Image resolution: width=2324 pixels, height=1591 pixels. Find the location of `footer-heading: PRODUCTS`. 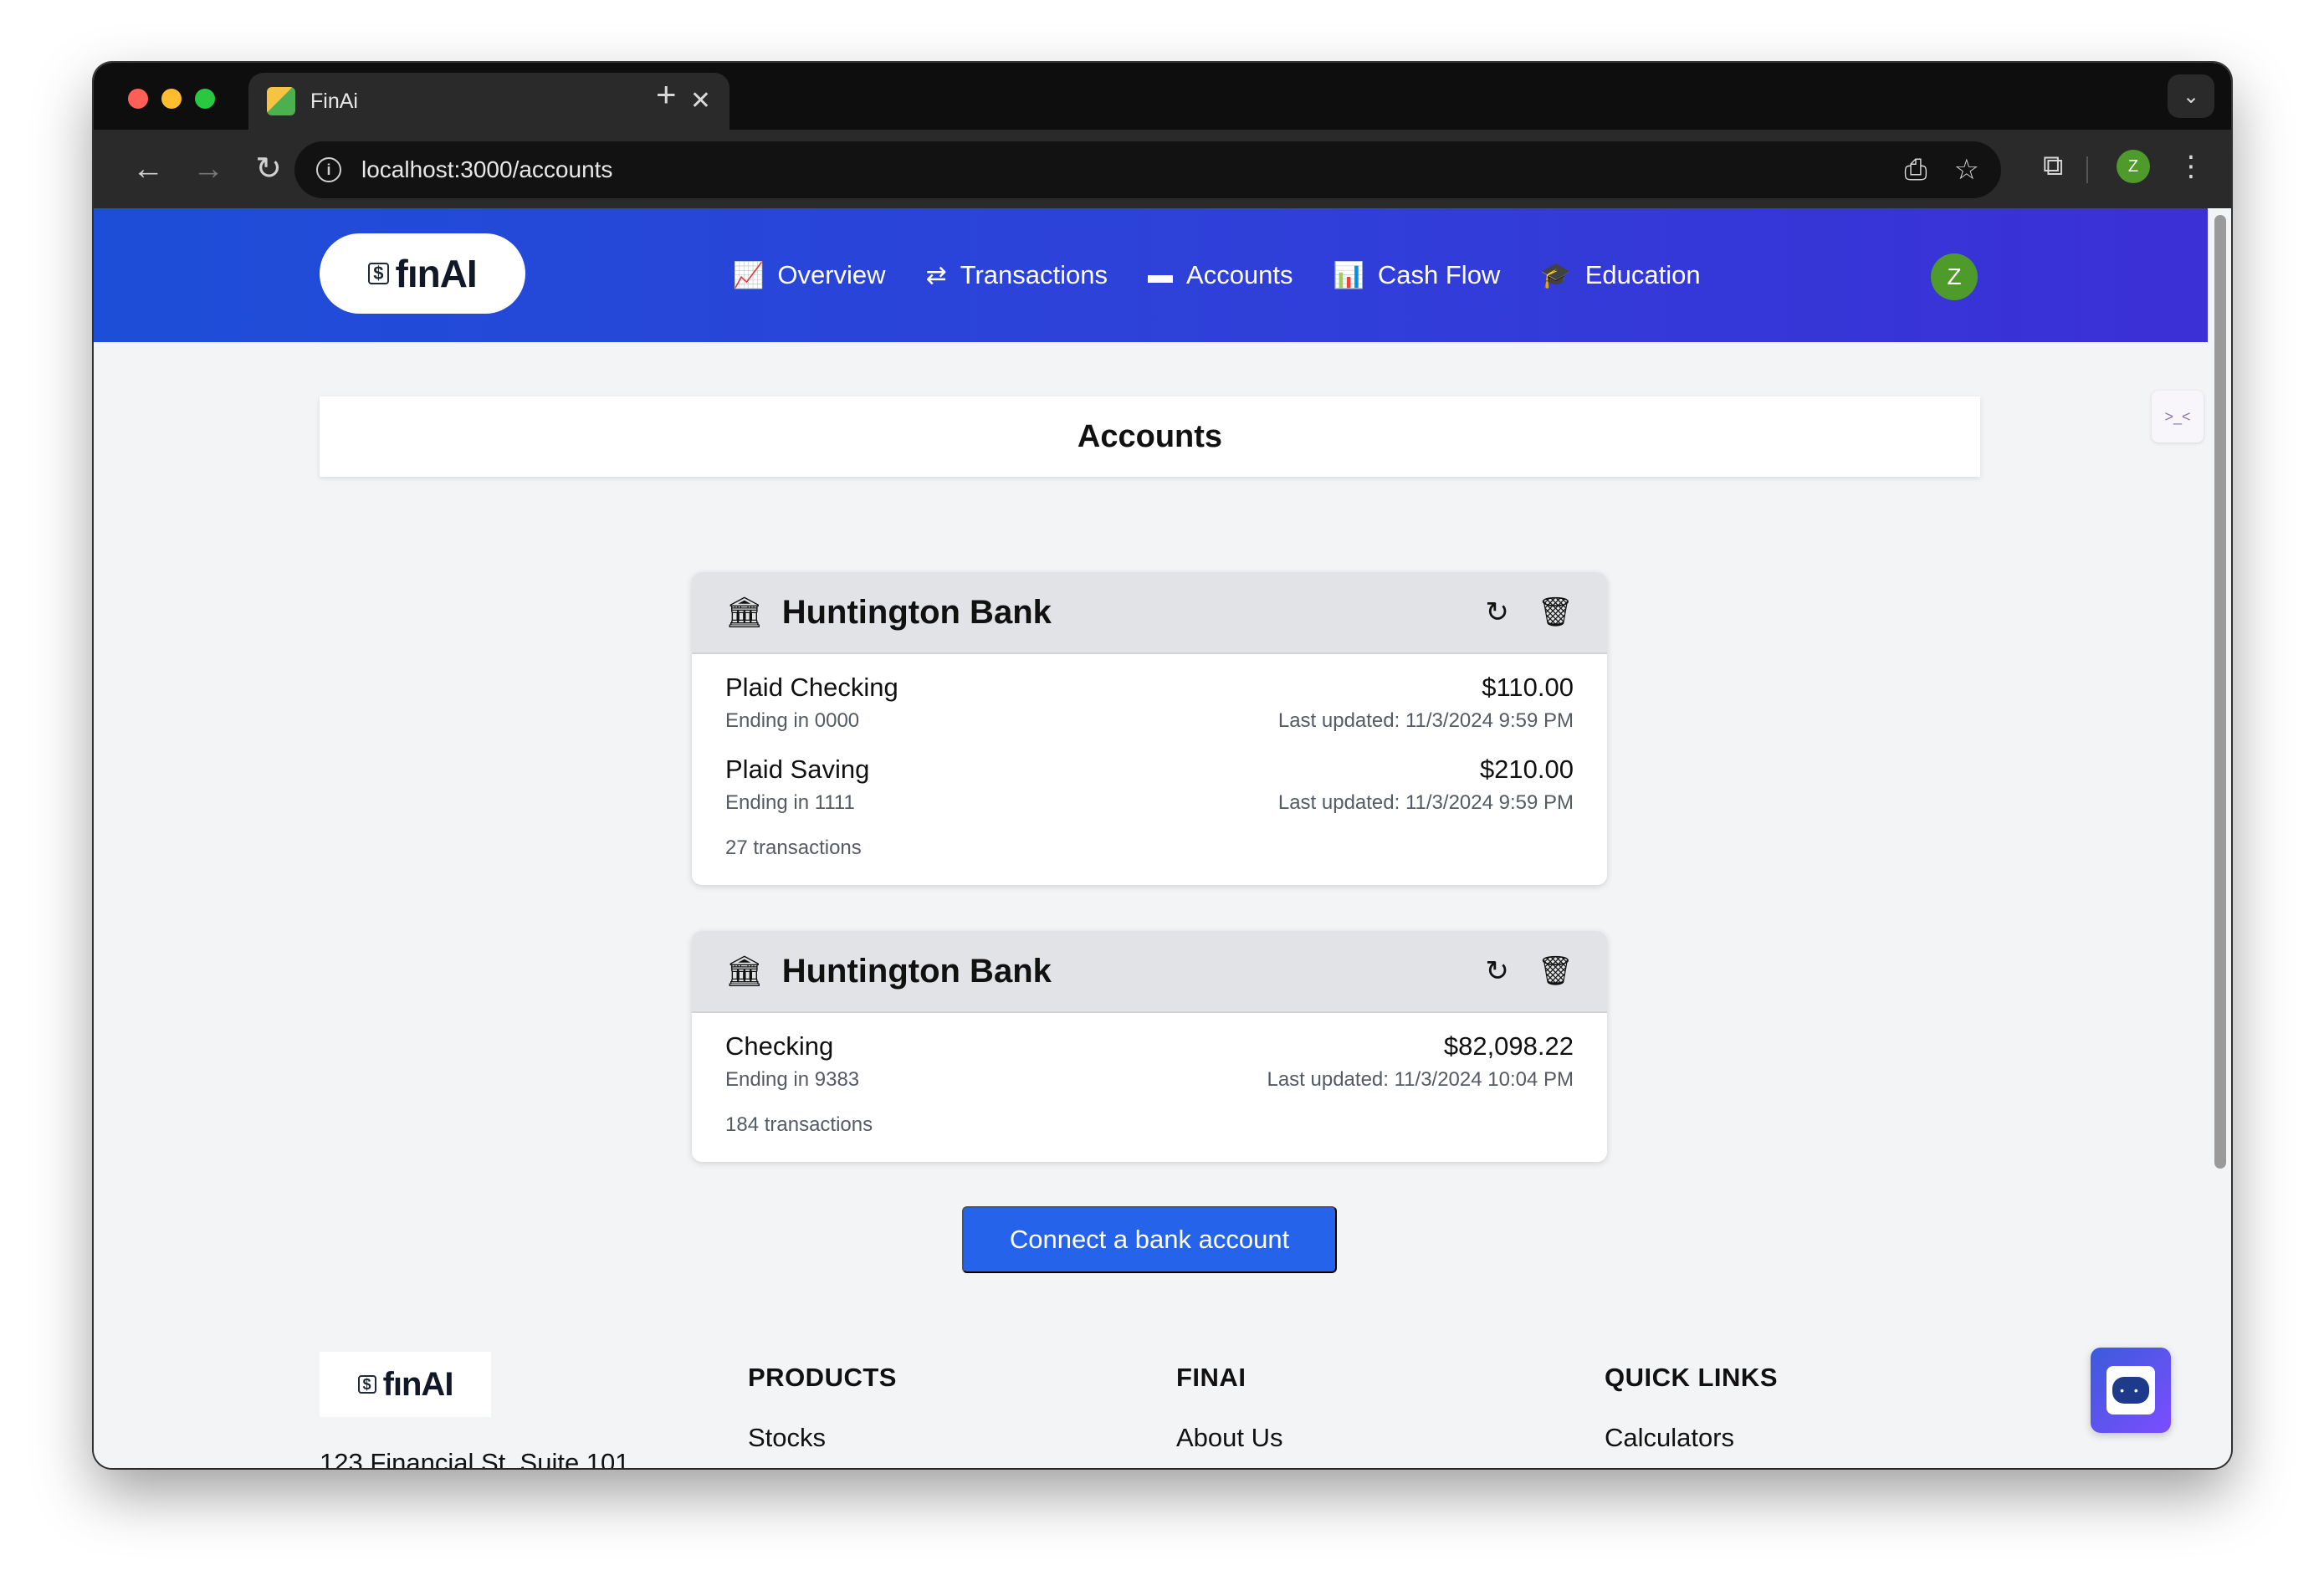

footer-heading: PRODUCTS is located at coordinates (823, 1377).